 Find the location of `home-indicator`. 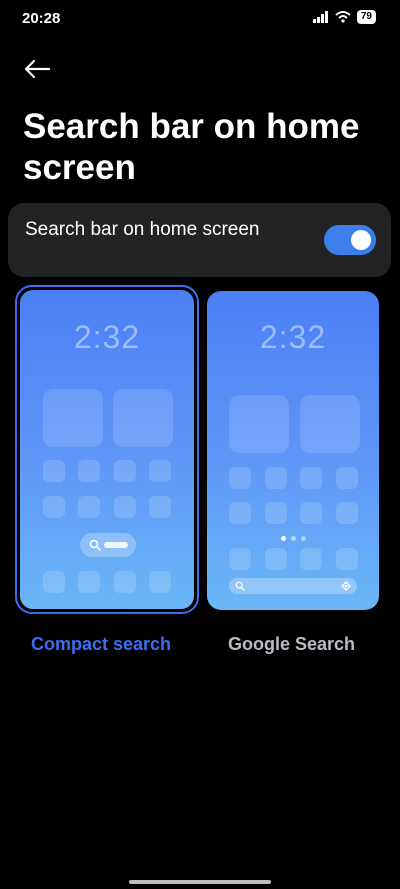

home-indicator is located at coordinates (200, 882).